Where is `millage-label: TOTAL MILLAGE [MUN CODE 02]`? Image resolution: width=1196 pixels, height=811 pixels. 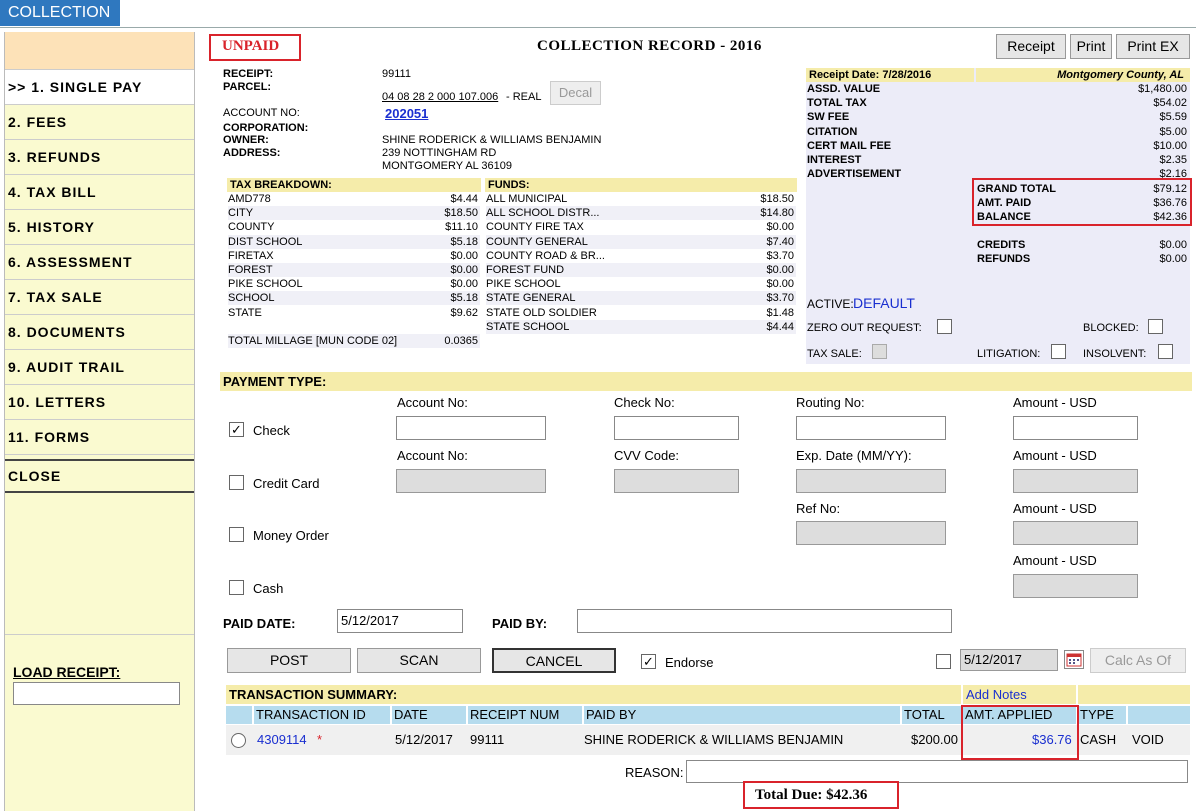
millage-label: TOTAL MILLAGE [MUN CODE 02] is located at coordinates (313, 341).